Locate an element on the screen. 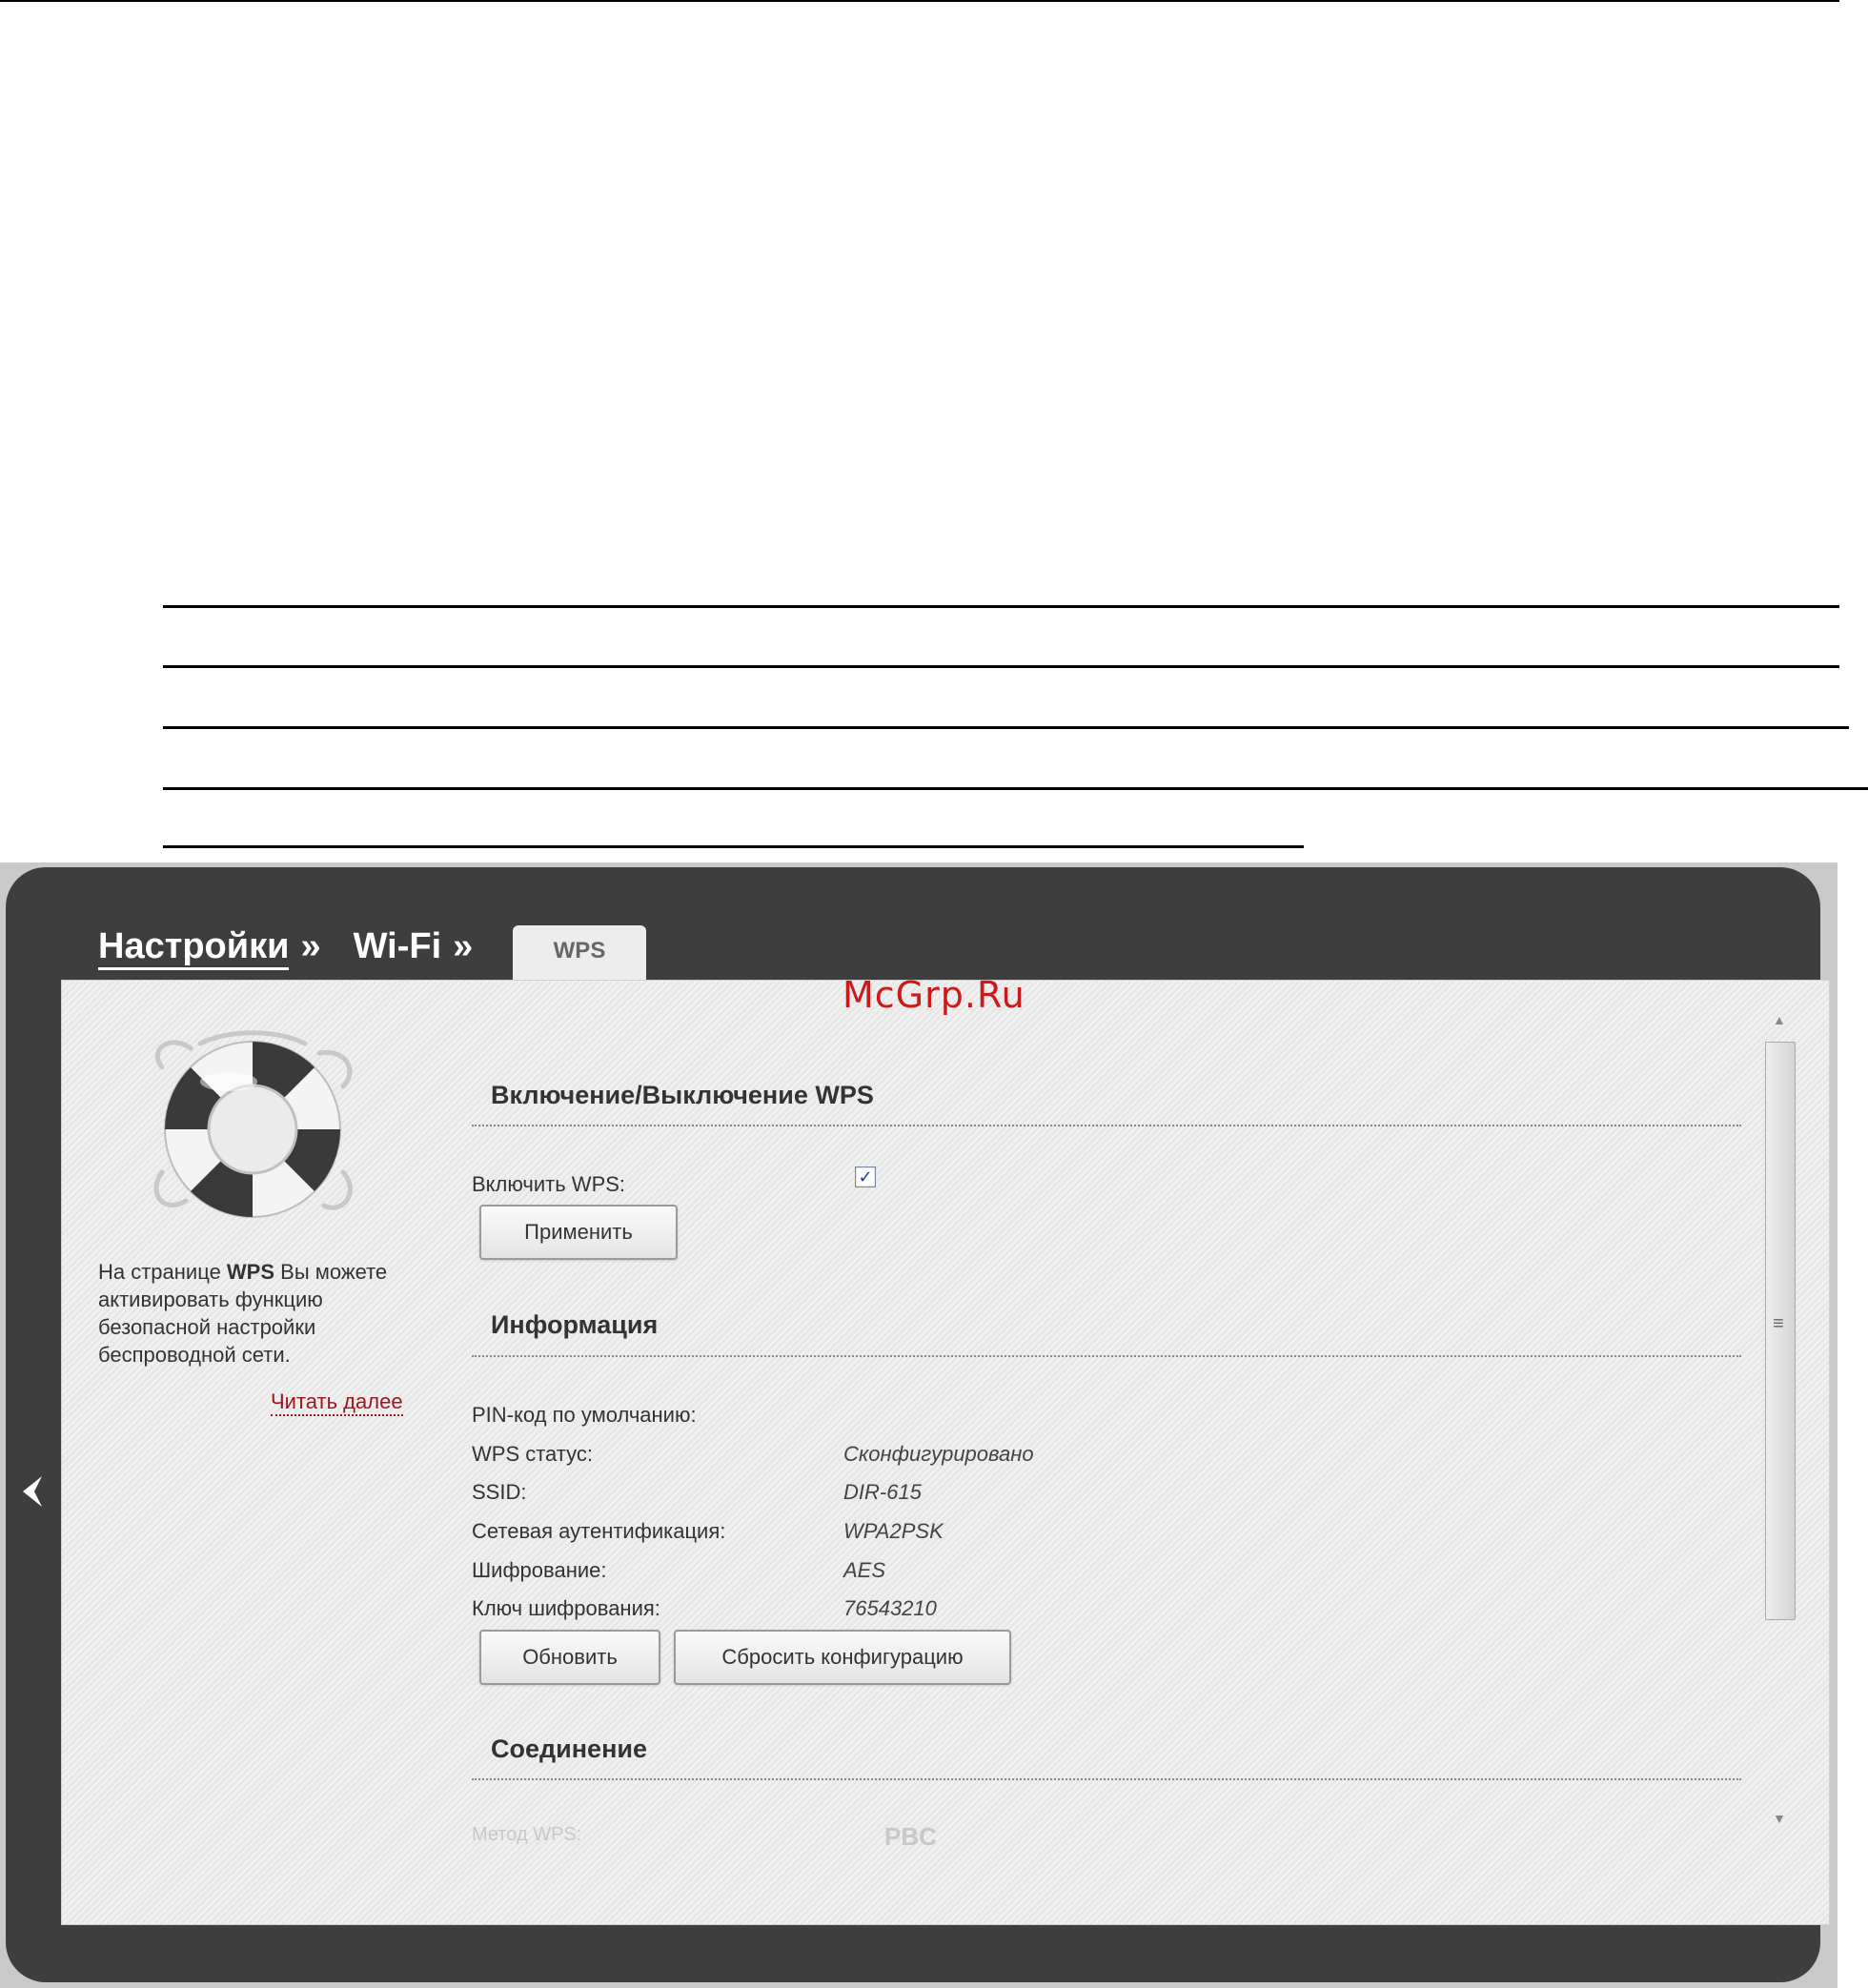 The height and width of the screenshot is (1988, 1868). reset-config-button: Сбросить конфигурацию is located at coordinates (842, 1657).